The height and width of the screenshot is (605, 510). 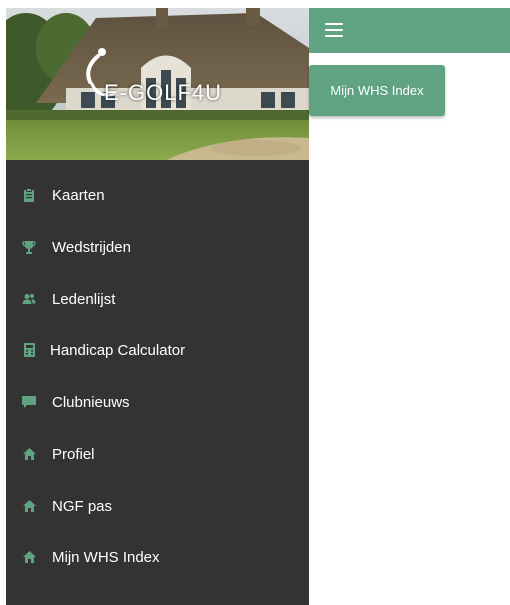 I want to click on sidebar-item-kaarten: Kaarten, so click(x=157, y=195).